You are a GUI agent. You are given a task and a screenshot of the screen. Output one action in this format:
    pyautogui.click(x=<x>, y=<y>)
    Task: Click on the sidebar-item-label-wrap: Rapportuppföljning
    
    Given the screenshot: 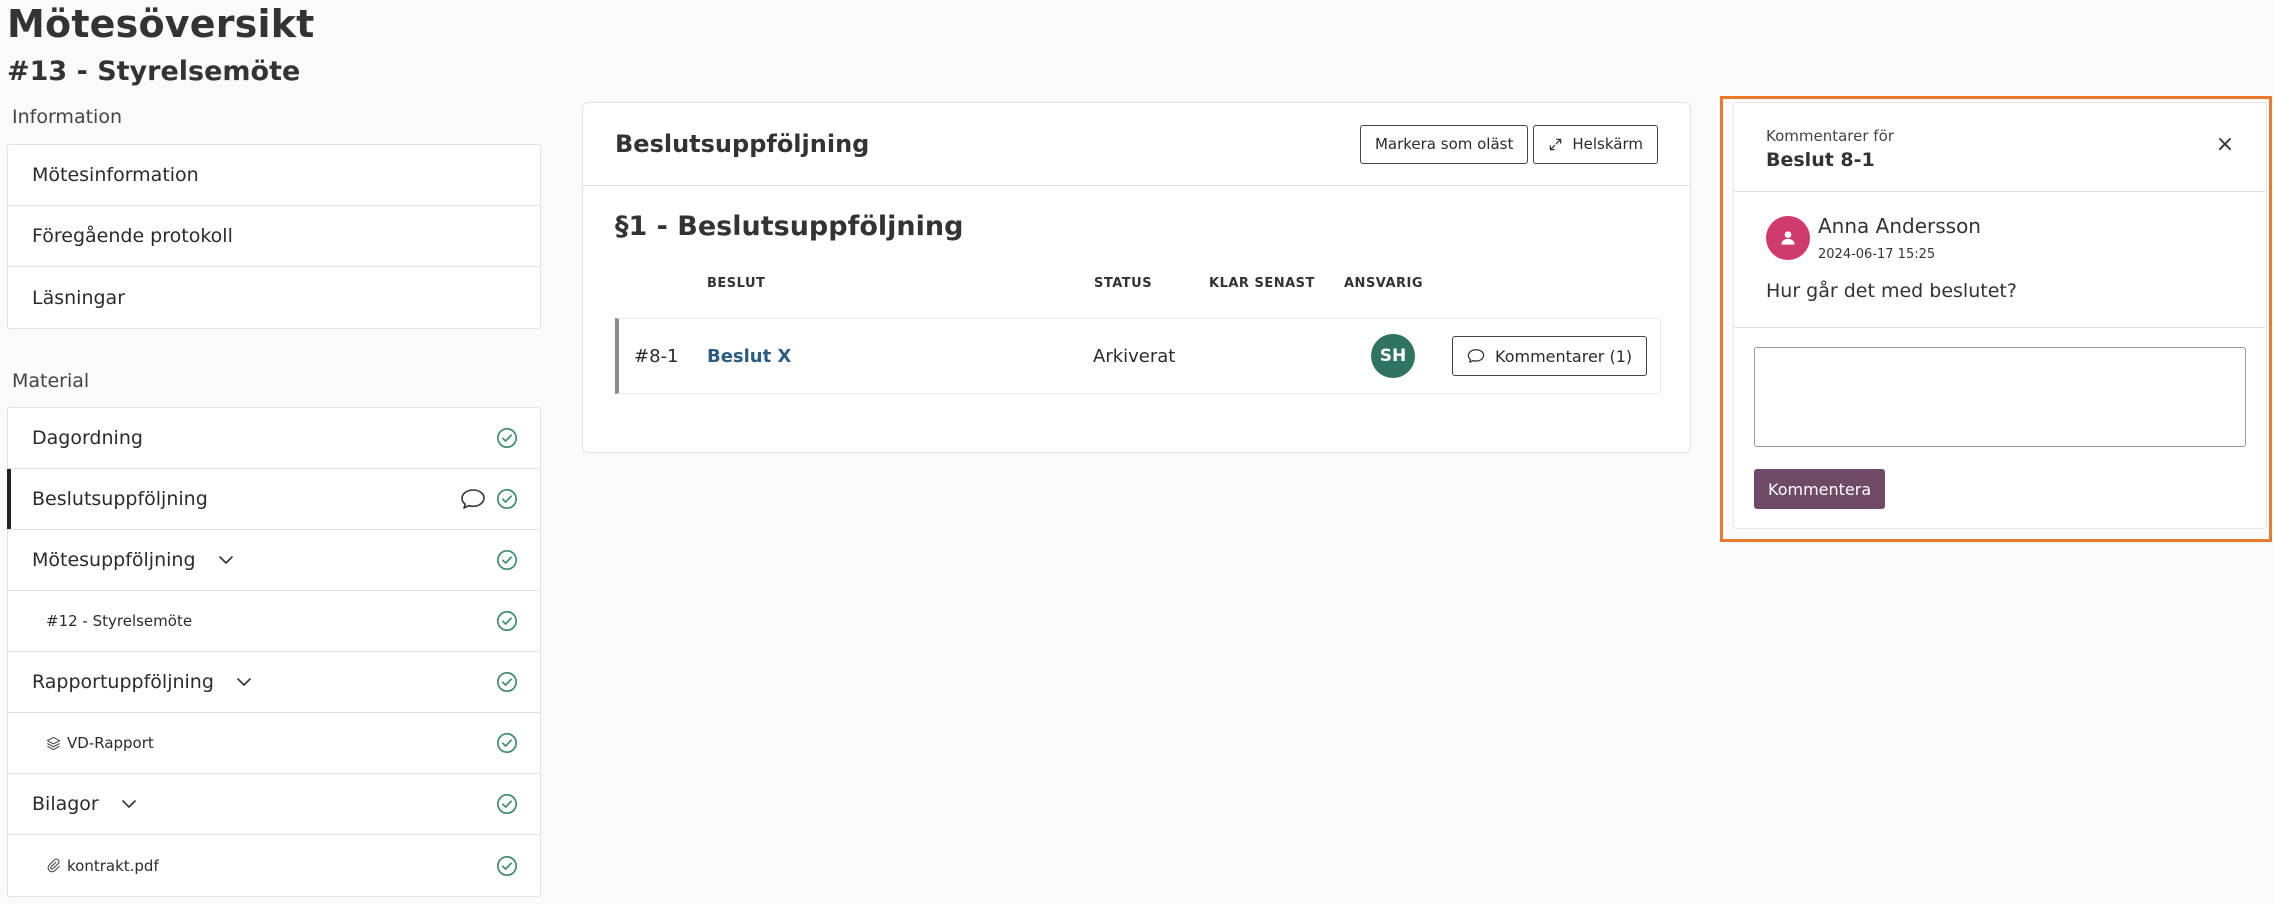 What is the action you would take?
    pyautogui.click(x=264, y=682)
    